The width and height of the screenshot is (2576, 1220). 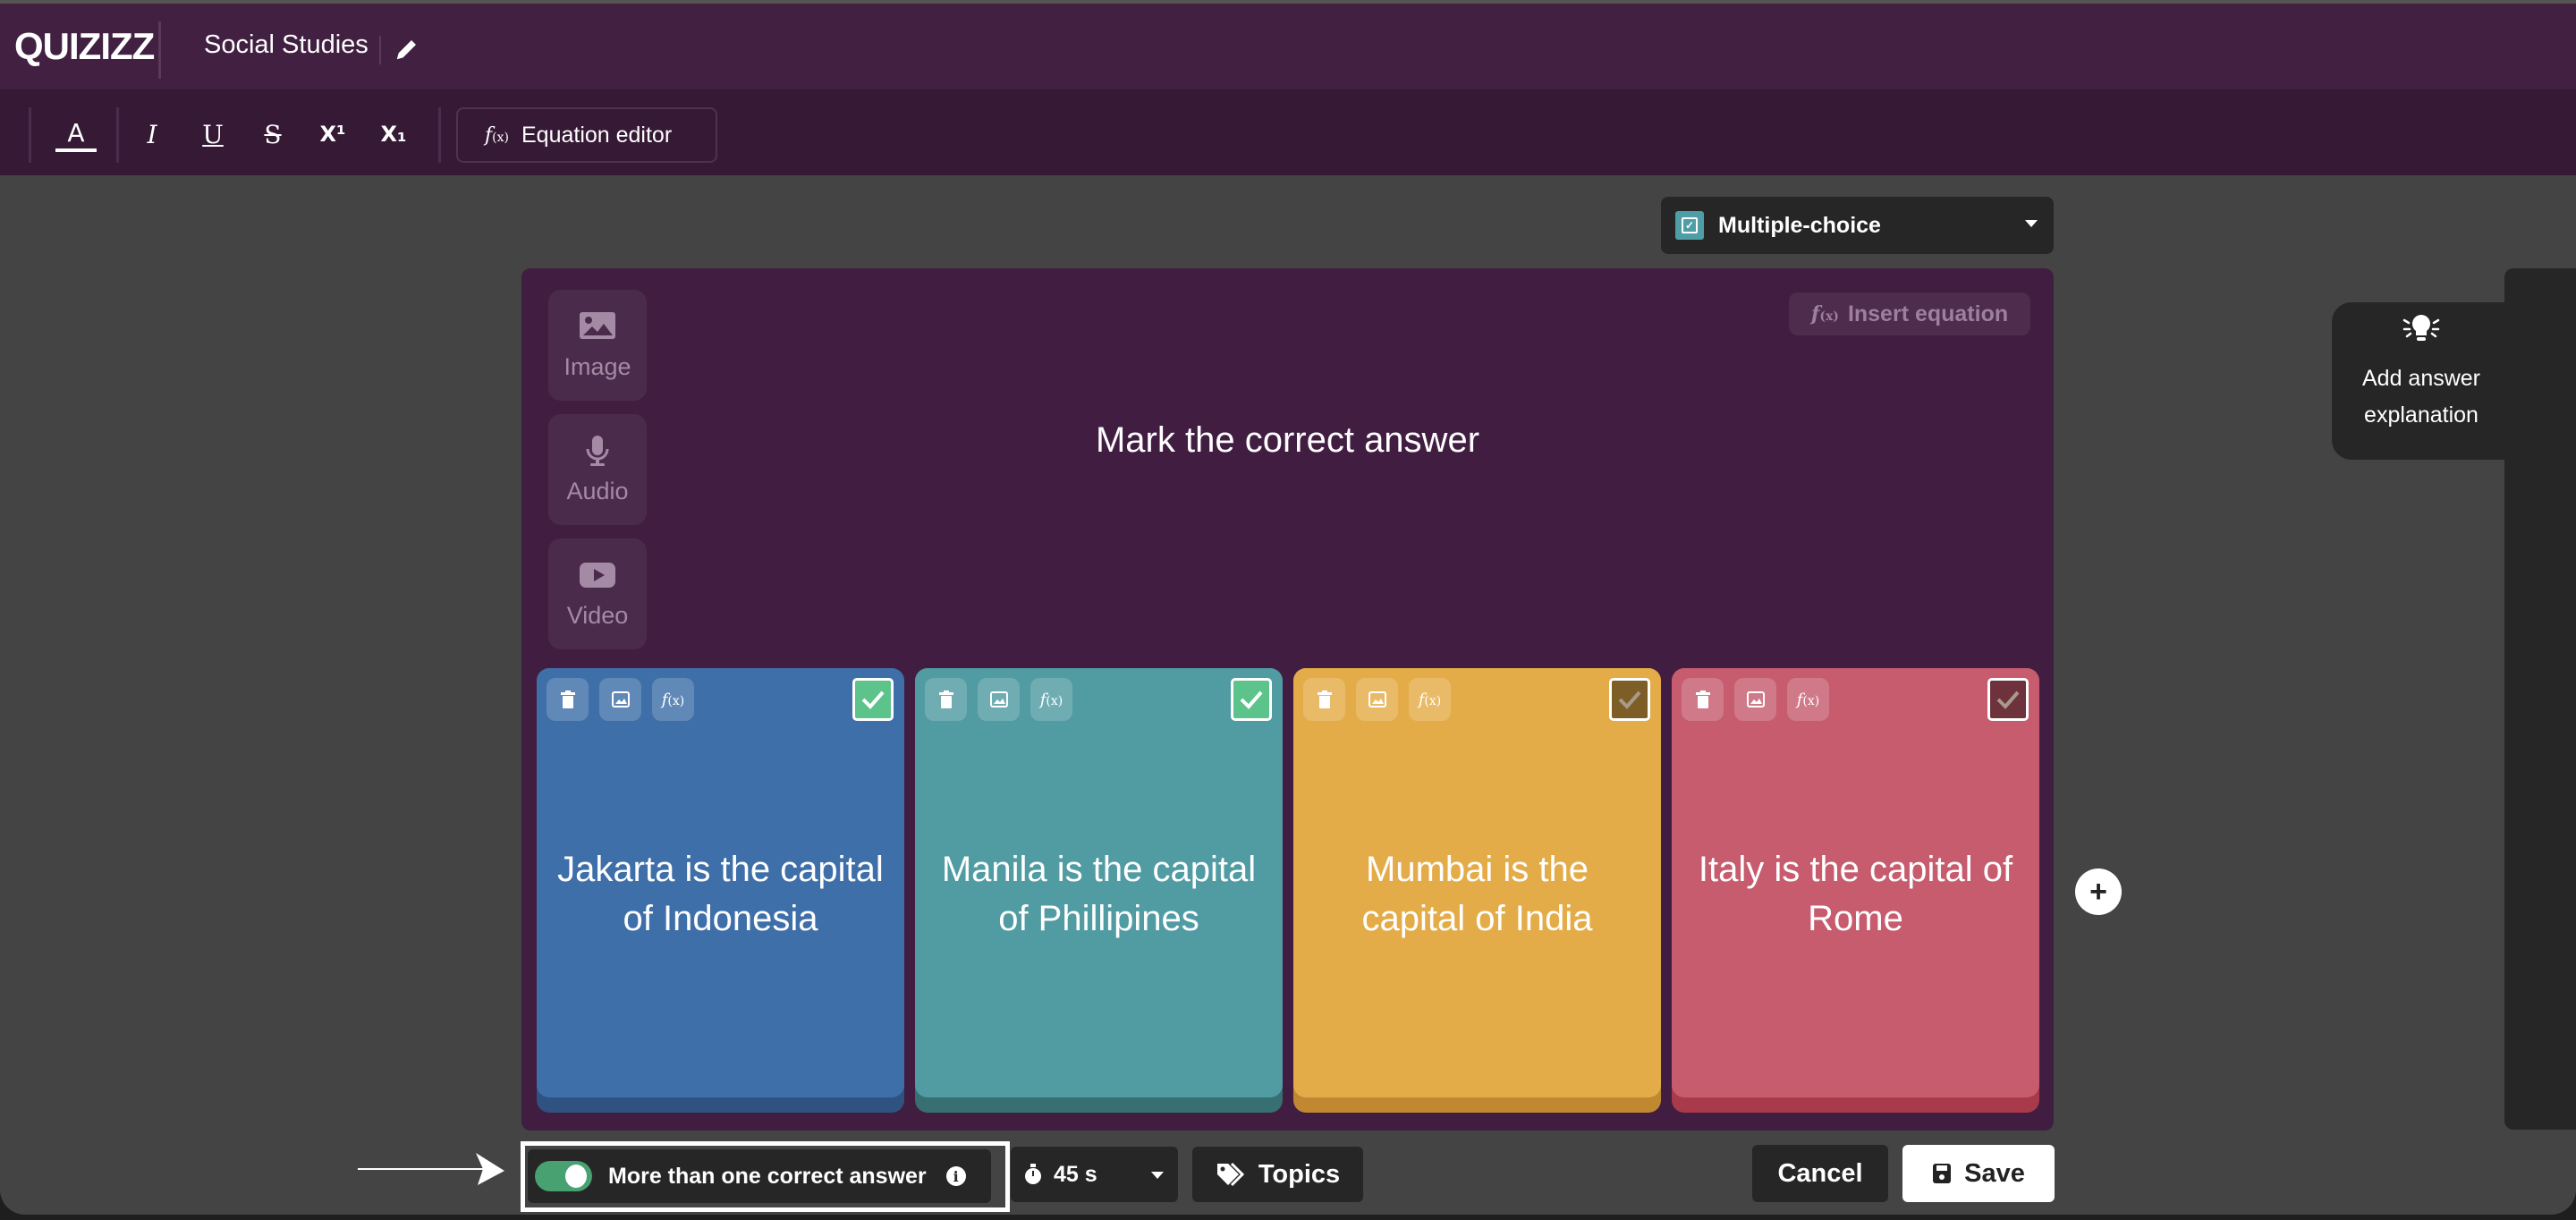 I want to click on lightbulb-icon, so click(x=2421, y=328).